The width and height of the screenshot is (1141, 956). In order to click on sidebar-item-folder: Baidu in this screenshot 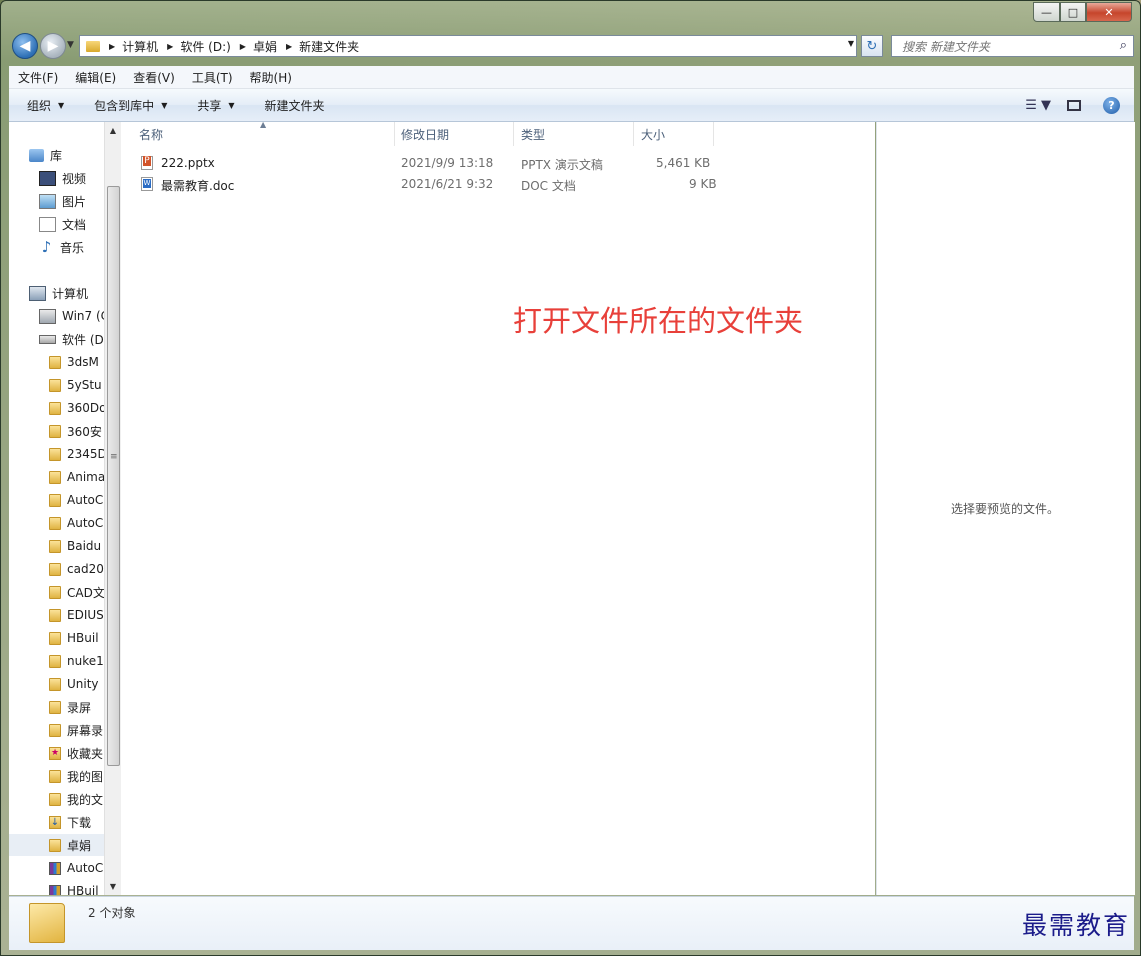, I will do `click(75, 546)`.